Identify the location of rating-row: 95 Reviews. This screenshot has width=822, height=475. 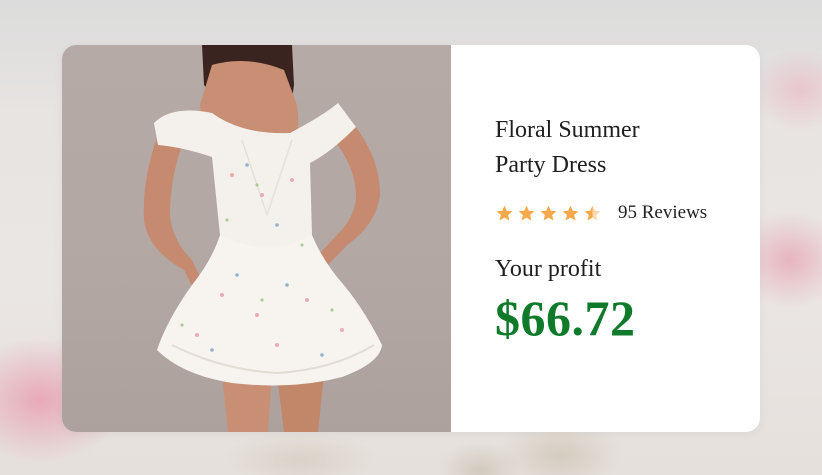
(612, 213).